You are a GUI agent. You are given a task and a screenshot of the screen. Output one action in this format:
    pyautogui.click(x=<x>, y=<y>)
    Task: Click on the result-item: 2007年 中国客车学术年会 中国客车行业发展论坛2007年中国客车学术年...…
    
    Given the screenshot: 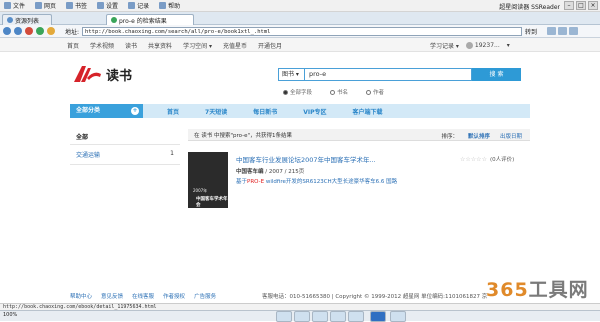 What is the action you would take?
    pyautogui.click(x=359, y=180)
    